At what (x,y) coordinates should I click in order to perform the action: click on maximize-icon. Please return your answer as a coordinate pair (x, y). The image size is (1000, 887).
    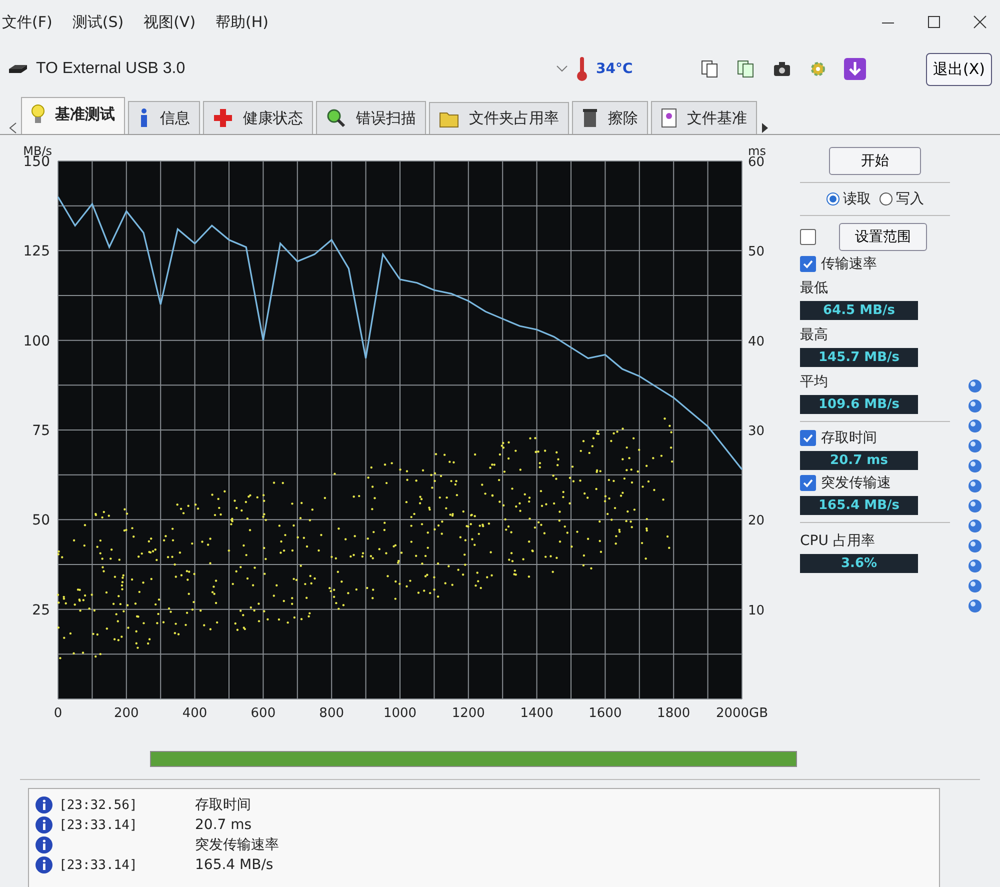
    Looking at the image, I should click on (934, 22).